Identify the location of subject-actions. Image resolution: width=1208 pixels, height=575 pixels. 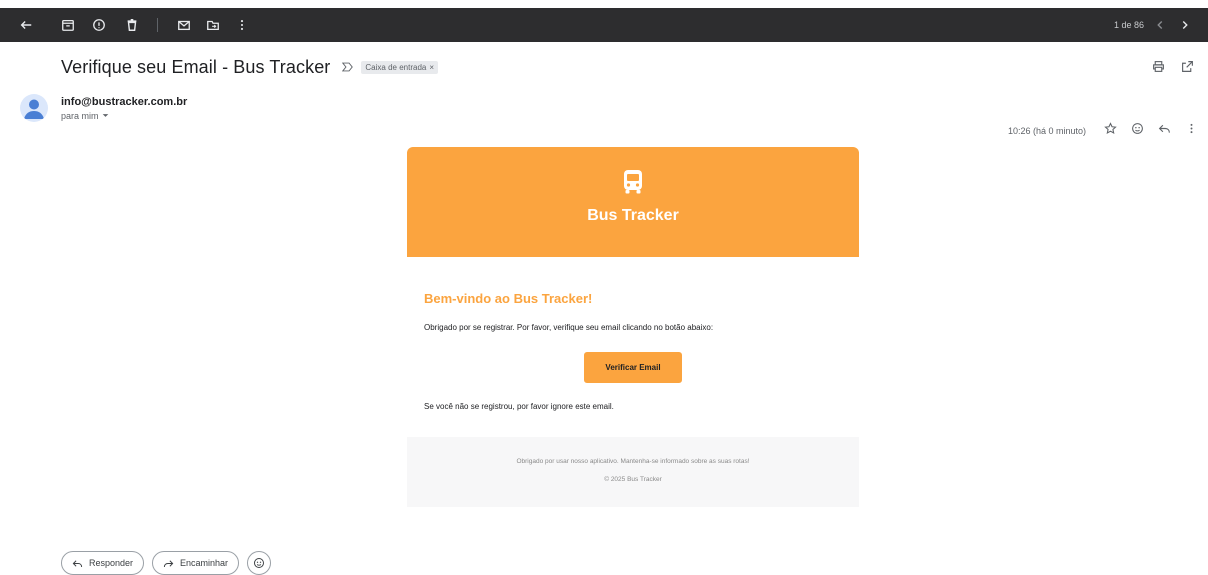
(1173, 69).